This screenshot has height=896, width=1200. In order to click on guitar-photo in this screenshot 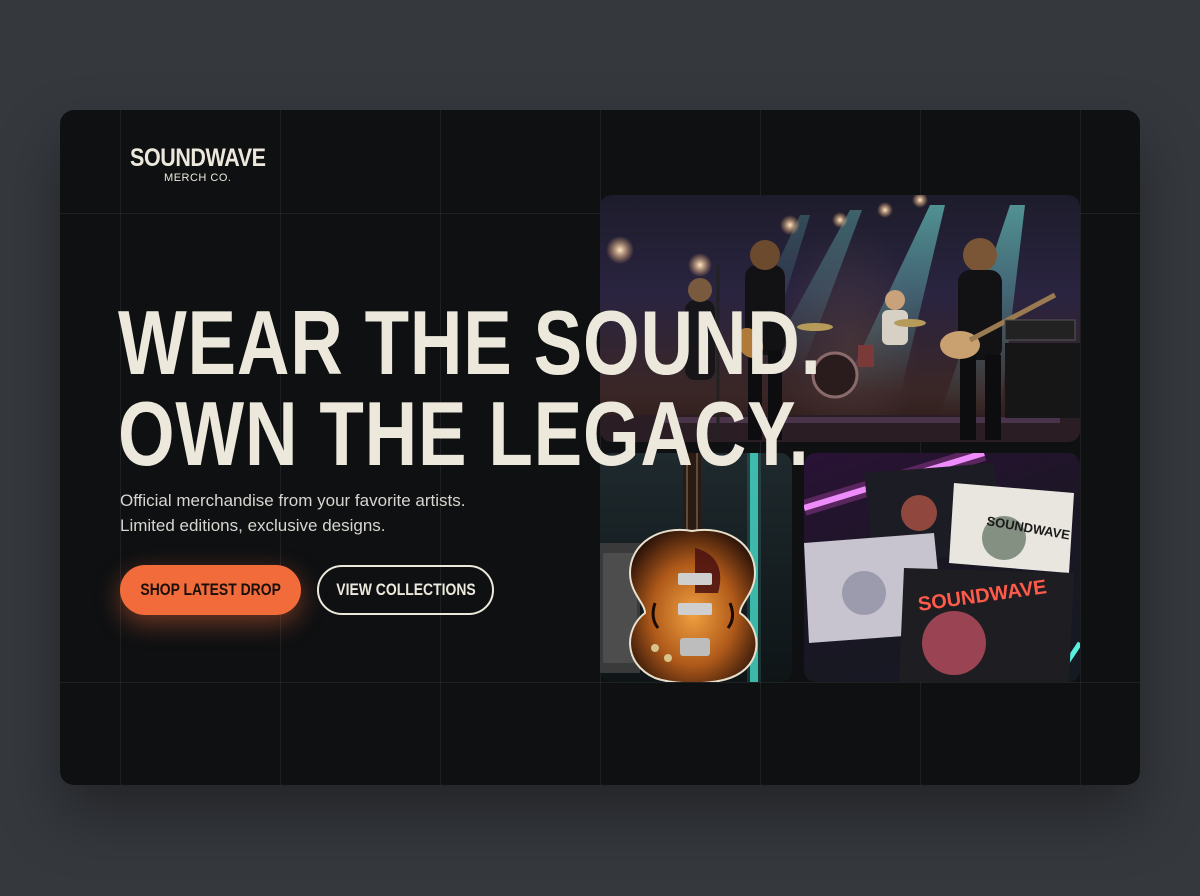, I will do `click(696, 567)`.